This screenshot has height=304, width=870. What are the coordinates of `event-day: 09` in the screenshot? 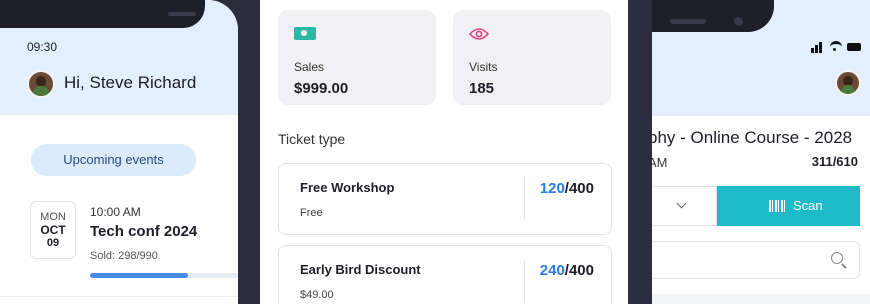 It's located at (53, 243).